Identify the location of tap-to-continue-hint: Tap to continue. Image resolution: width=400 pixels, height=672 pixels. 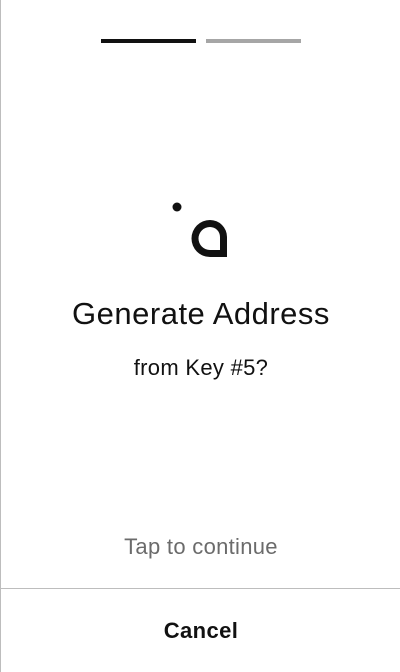
(200, 547).